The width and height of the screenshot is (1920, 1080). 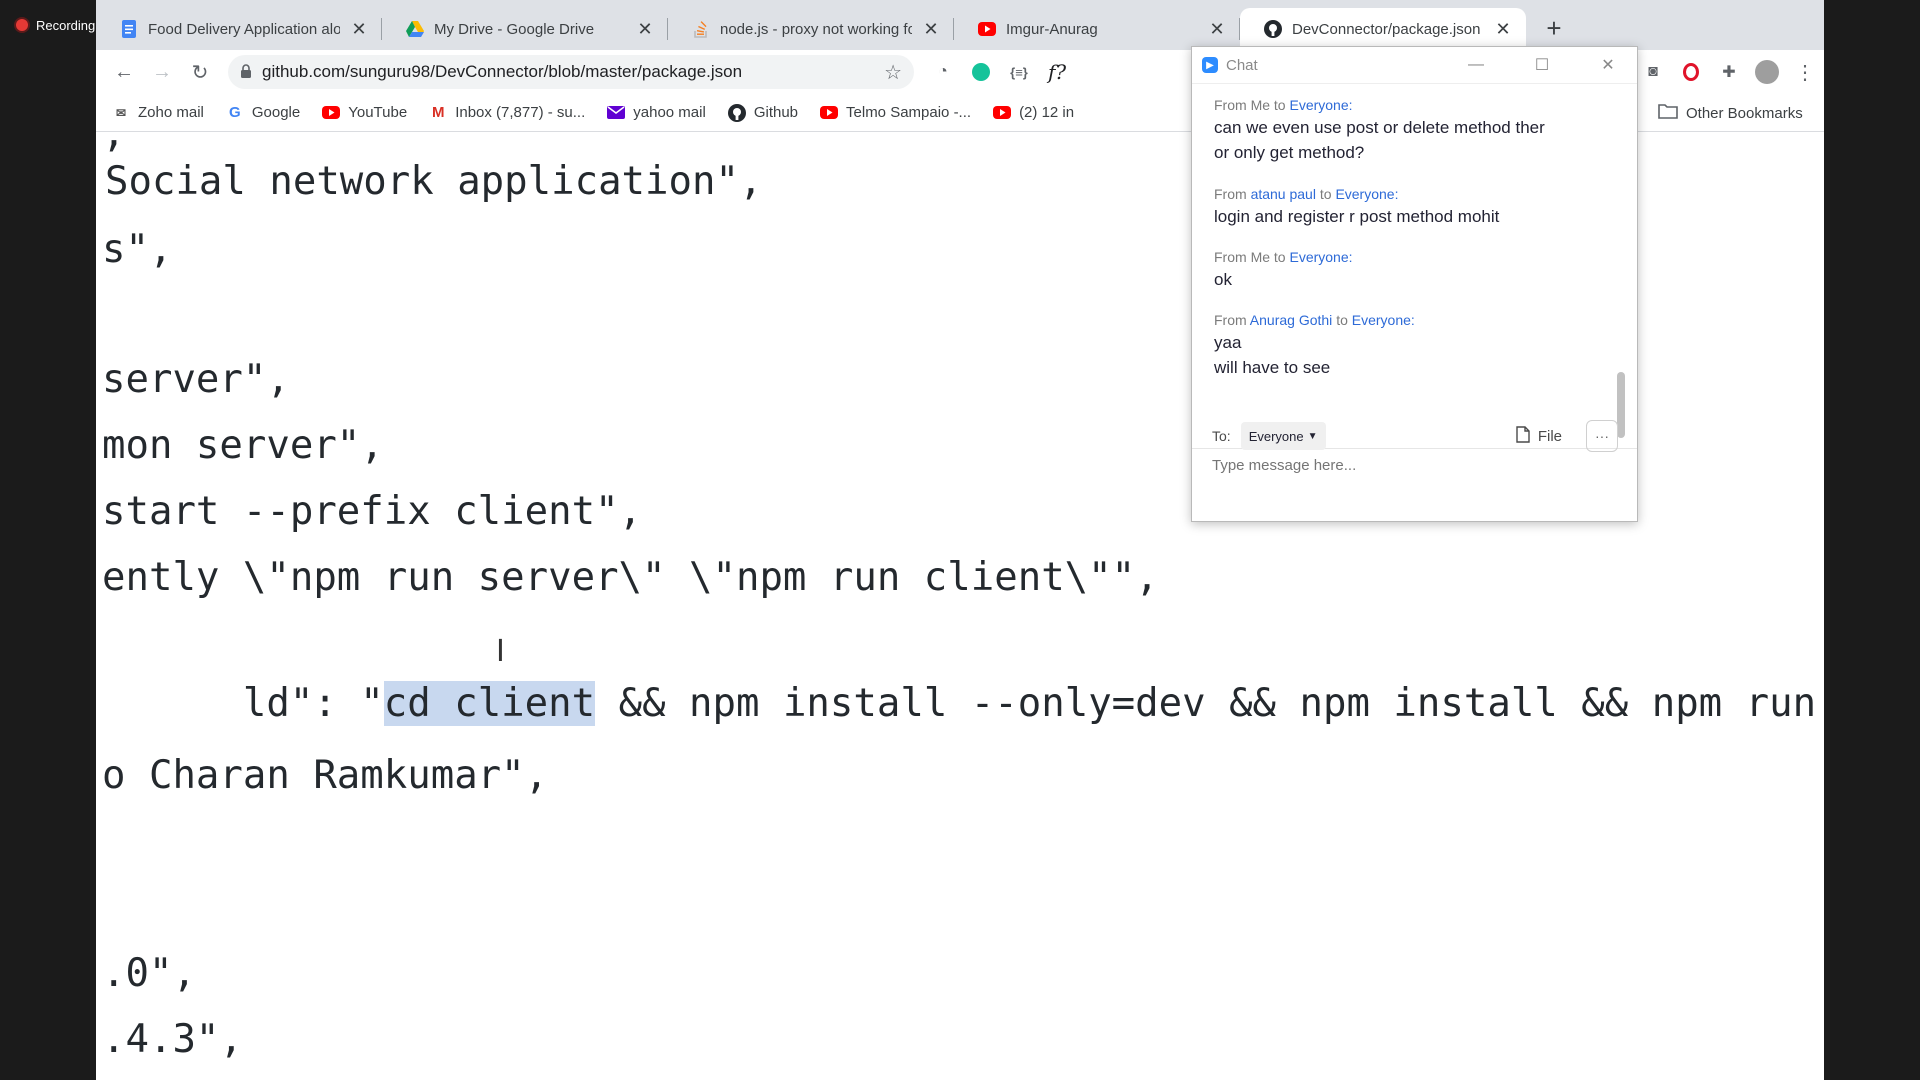 I want to click on chat-scrollbar, so click(x=1621, y=405).